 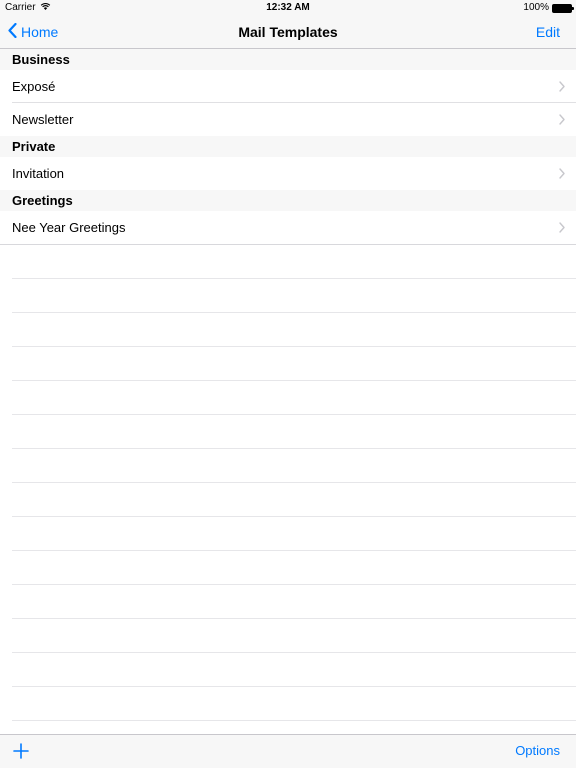 I want to click on section-header-private: Private, so click(x=288, y=146).